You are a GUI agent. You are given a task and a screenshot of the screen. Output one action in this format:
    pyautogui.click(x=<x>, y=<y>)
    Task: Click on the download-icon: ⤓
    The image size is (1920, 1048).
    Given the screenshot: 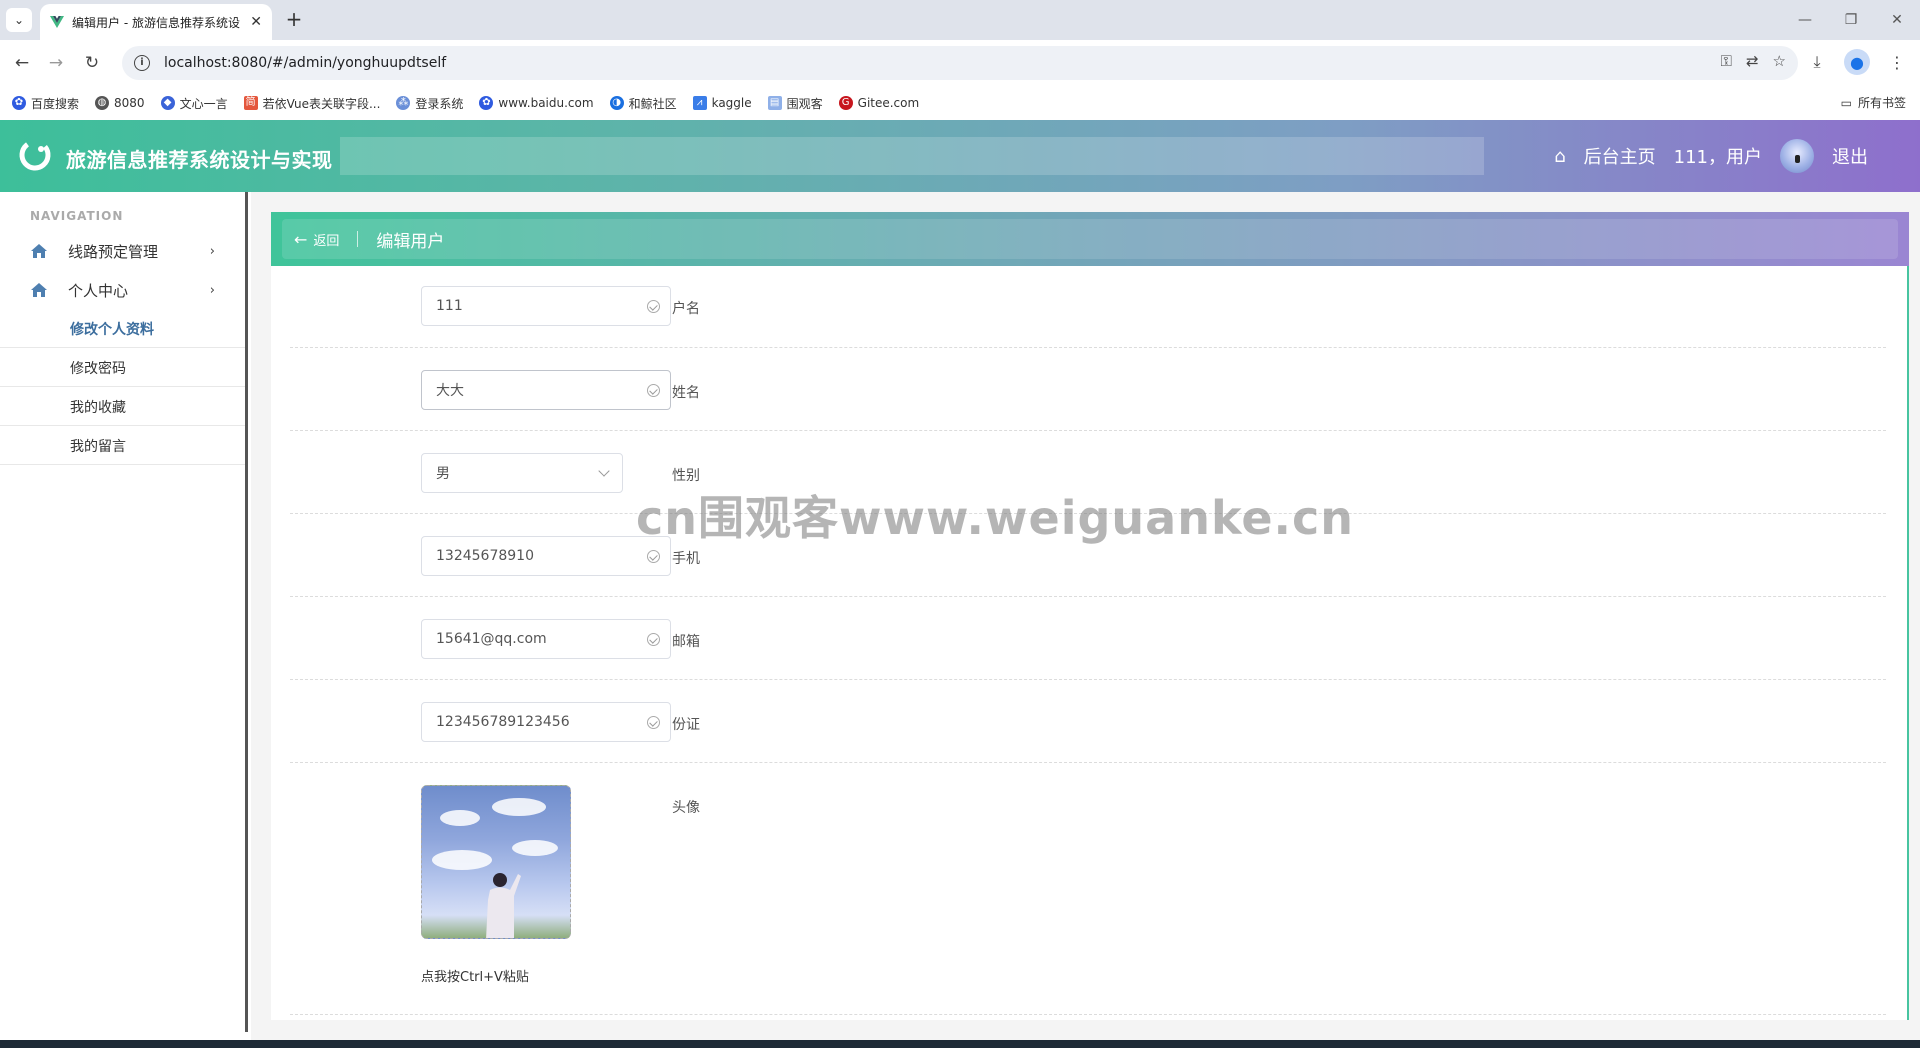 What is the action you would take?
    pyautogui.click(x=1817, y=62)
    